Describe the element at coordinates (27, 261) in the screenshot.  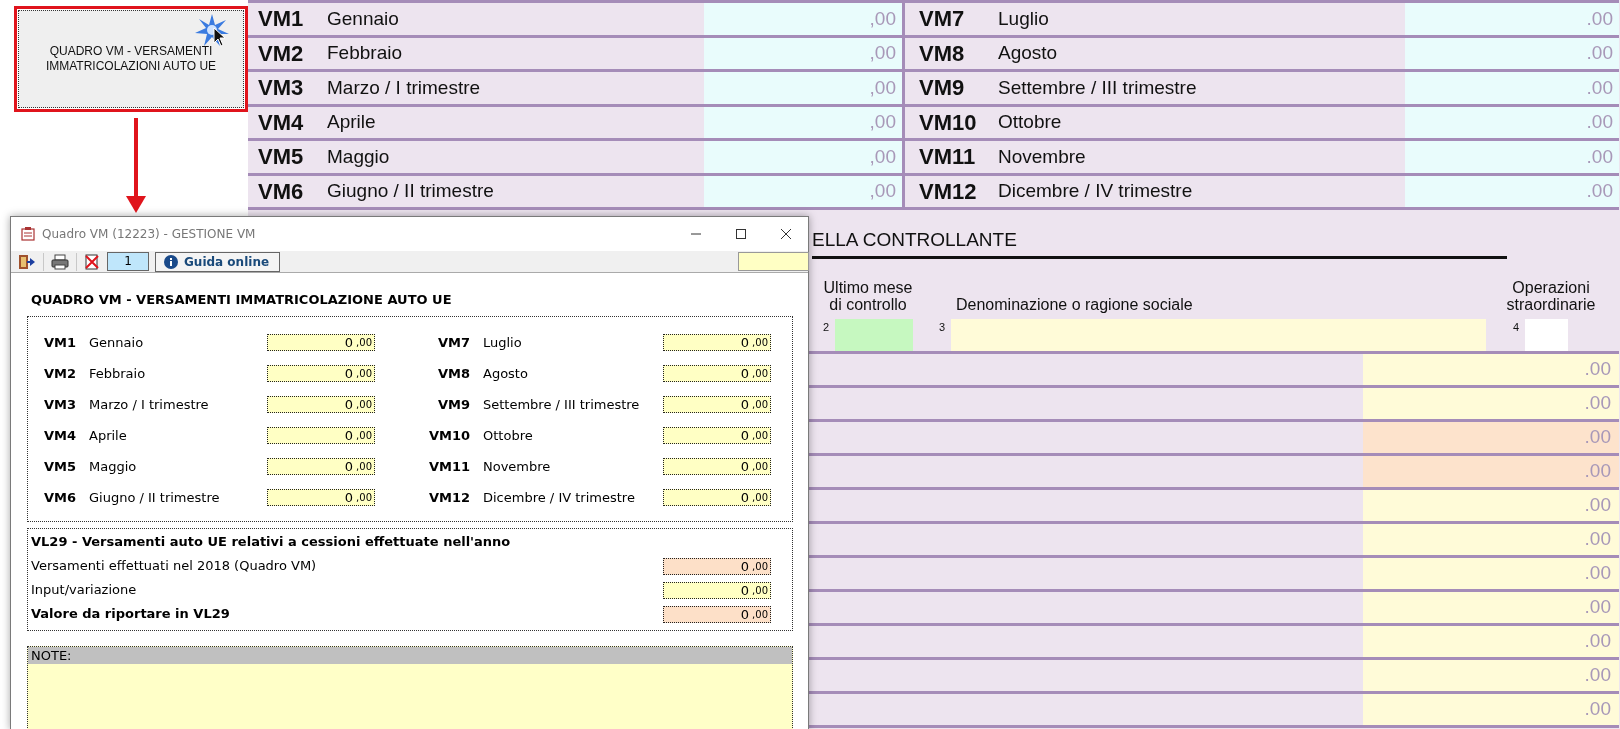
I see `exit-icon` at that location.